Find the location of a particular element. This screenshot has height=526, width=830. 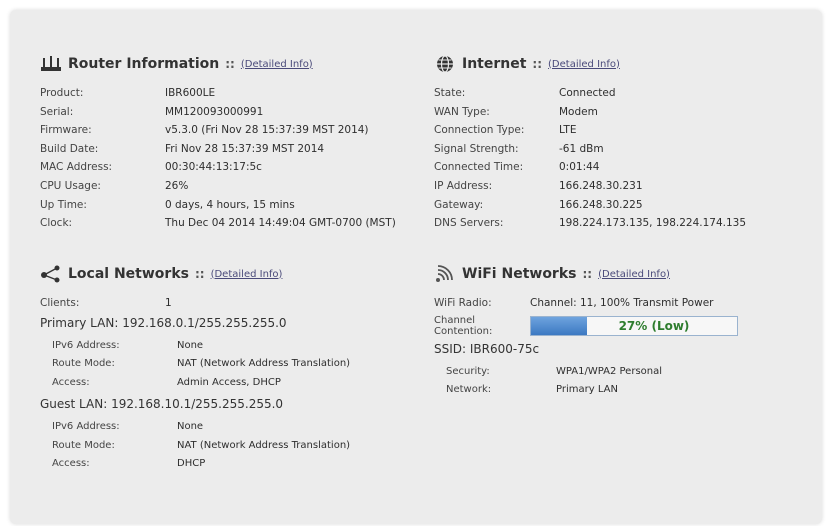

info-row: Product: IBR600LE is located at coordinates (230, 93).